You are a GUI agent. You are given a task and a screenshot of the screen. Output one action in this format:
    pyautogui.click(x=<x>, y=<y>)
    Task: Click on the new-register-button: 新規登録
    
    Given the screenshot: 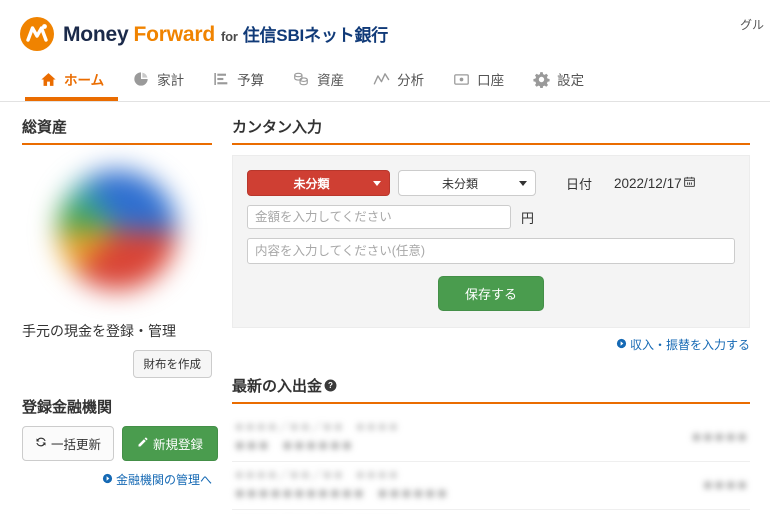 What is the action you would take?
    pyautogui.click(x=170, y=443)
    